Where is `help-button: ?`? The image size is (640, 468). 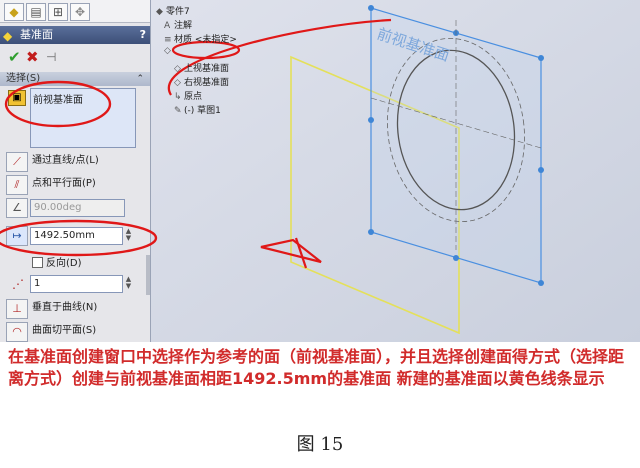 help-button: ? is located at coordinates (143, 35).